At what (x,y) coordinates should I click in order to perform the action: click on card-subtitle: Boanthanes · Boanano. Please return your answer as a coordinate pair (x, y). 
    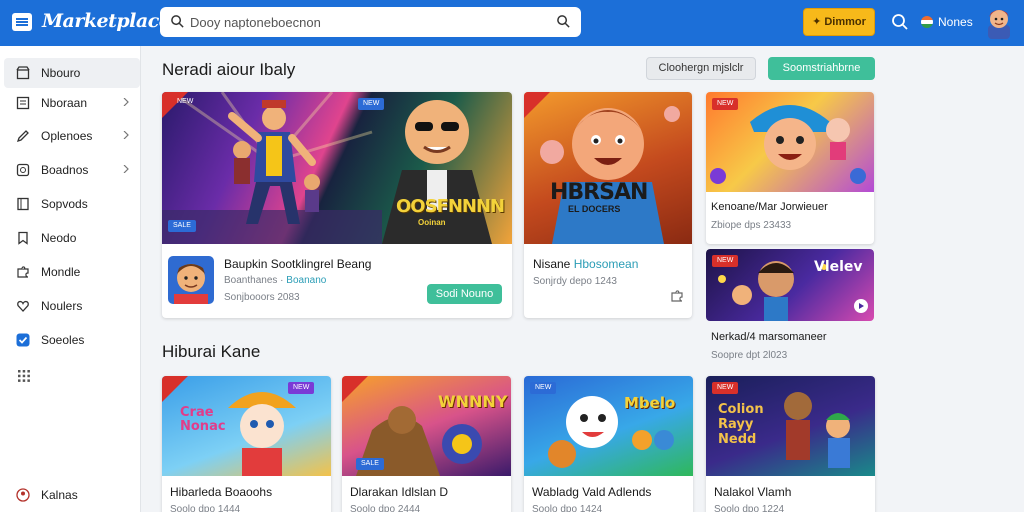
    Looking at the image, I should click on (275, 280).